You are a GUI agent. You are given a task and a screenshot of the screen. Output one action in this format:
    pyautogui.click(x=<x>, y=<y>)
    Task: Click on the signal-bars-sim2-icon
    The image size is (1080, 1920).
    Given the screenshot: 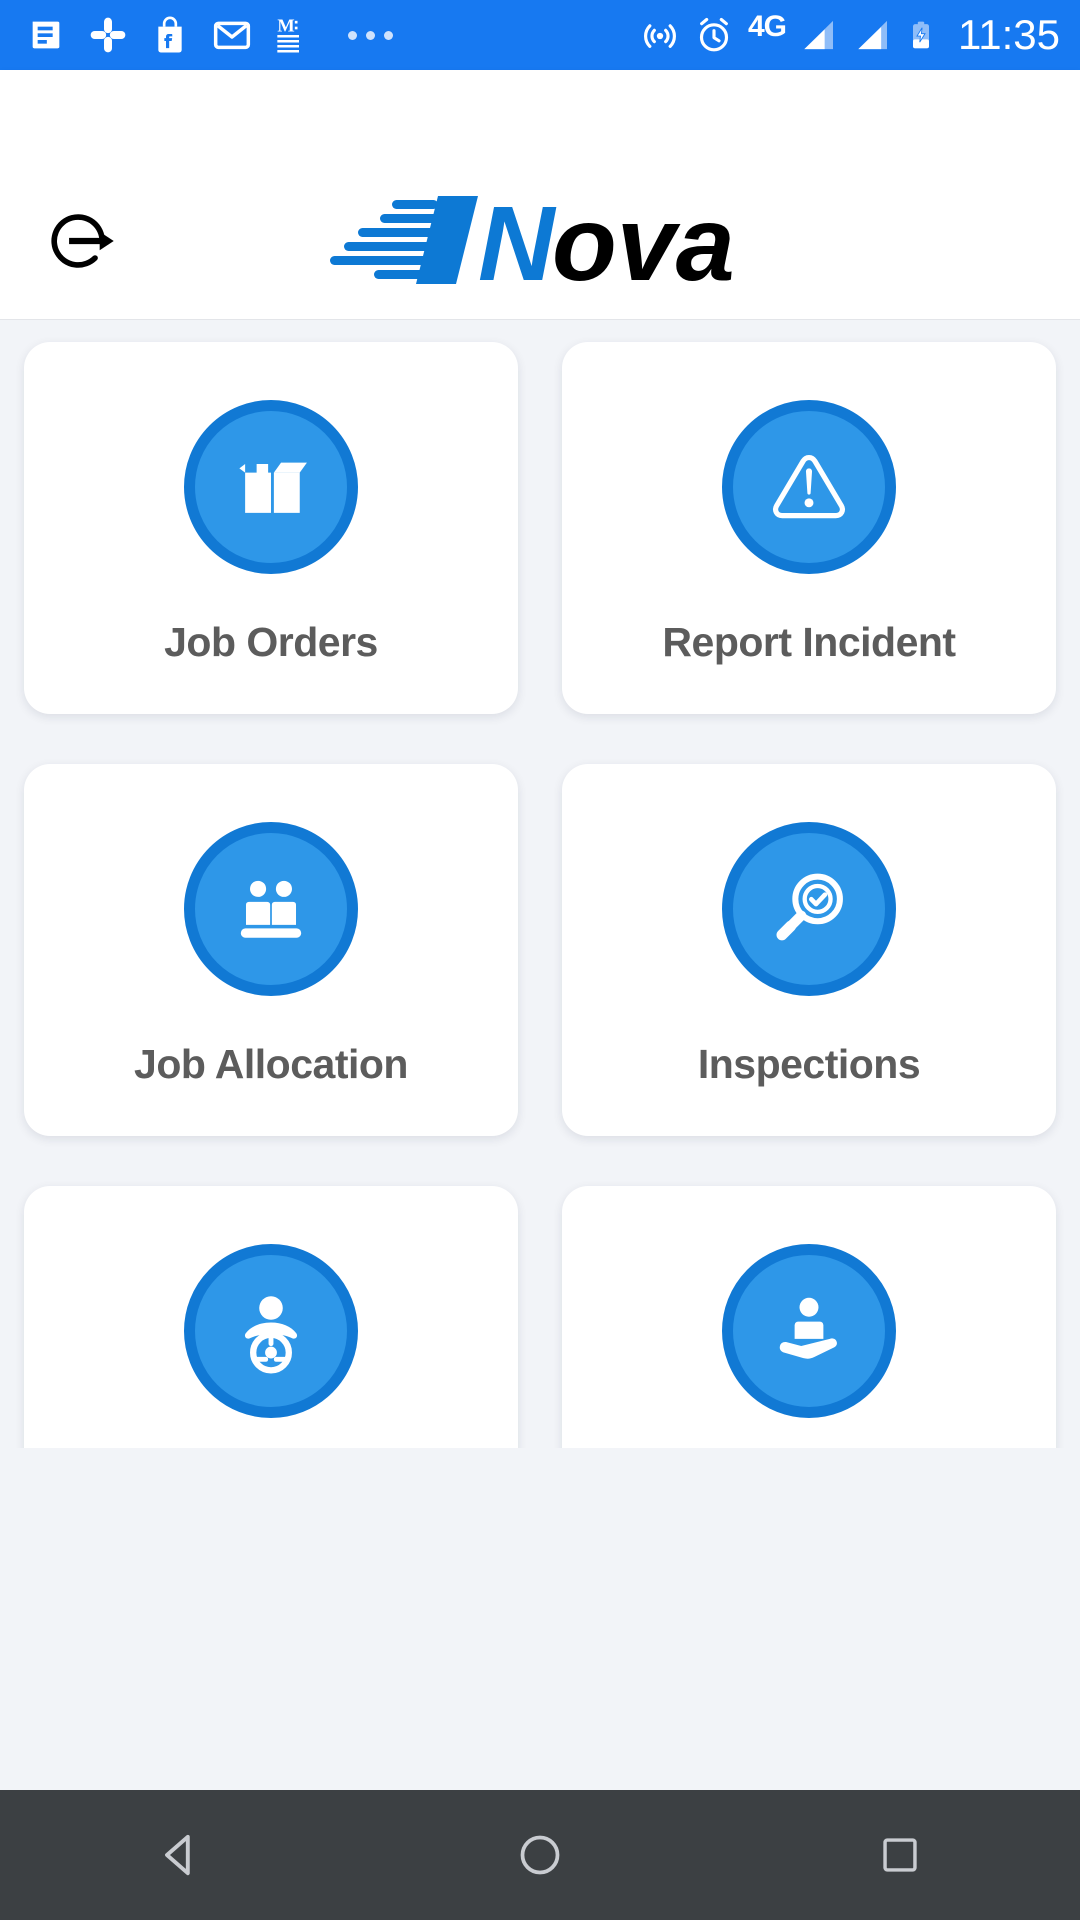 What is the action you would take?
    pyautogui.click(x=872, y=35)
    